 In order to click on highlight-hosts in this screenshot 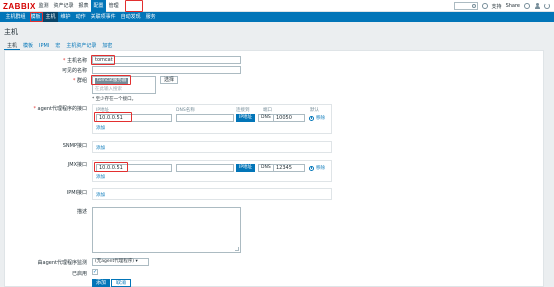, I will do `click(36, 17)`.